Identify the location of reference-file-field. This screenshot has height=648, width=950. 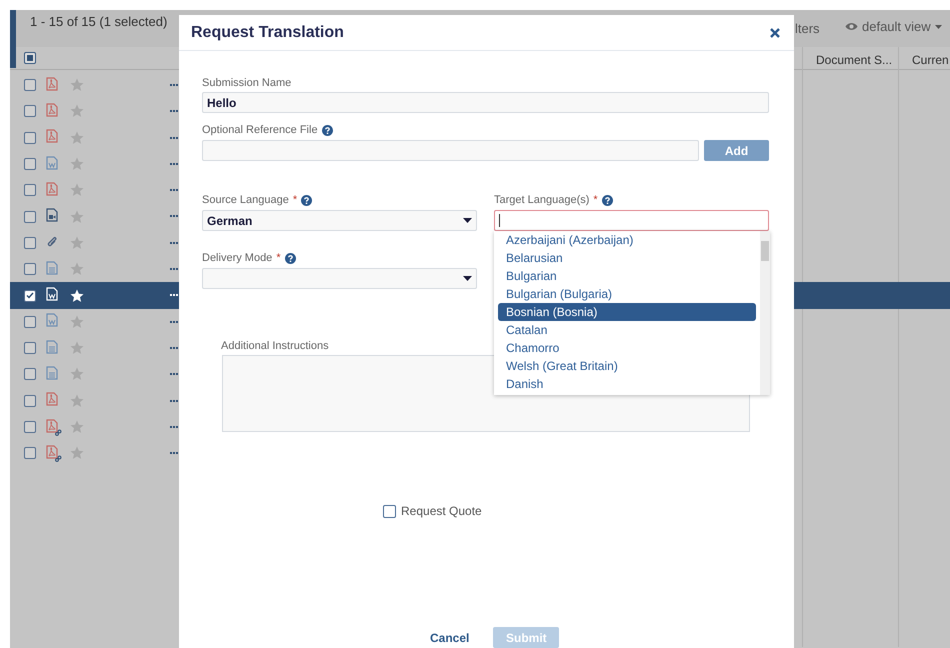
(450, 150).